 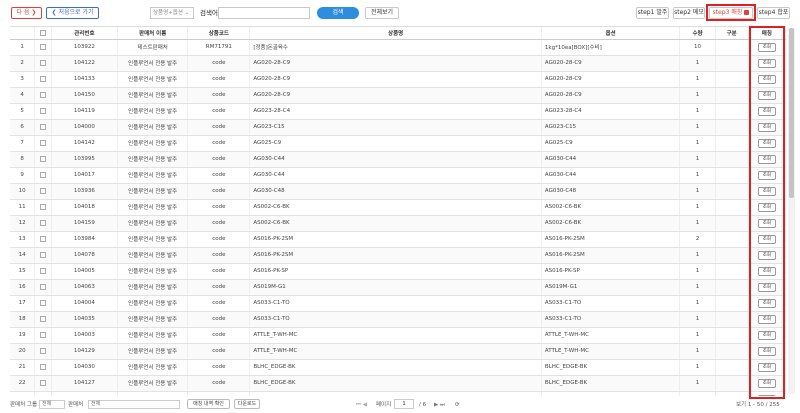 I want to click on col-header-category: 구분, so click(x=732, y=33).